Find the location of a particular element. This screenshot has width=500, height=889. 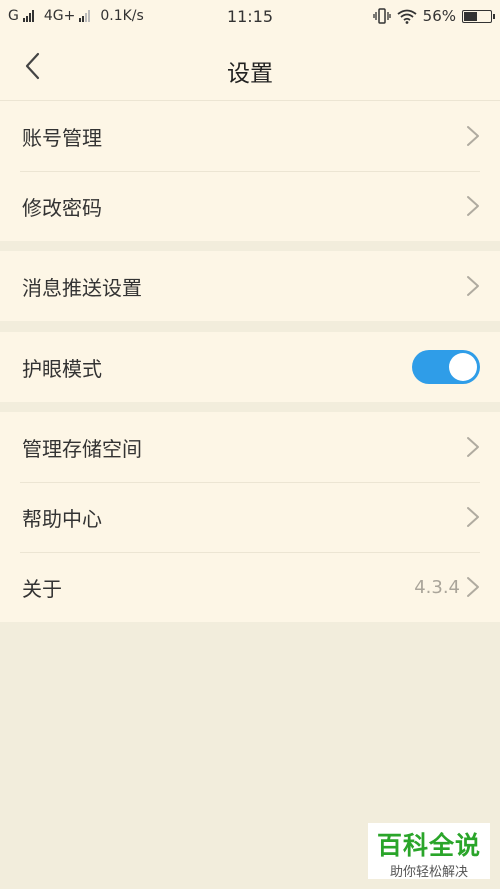

settings-item-label: 帮助中心 is located at coordinates (62, 518).